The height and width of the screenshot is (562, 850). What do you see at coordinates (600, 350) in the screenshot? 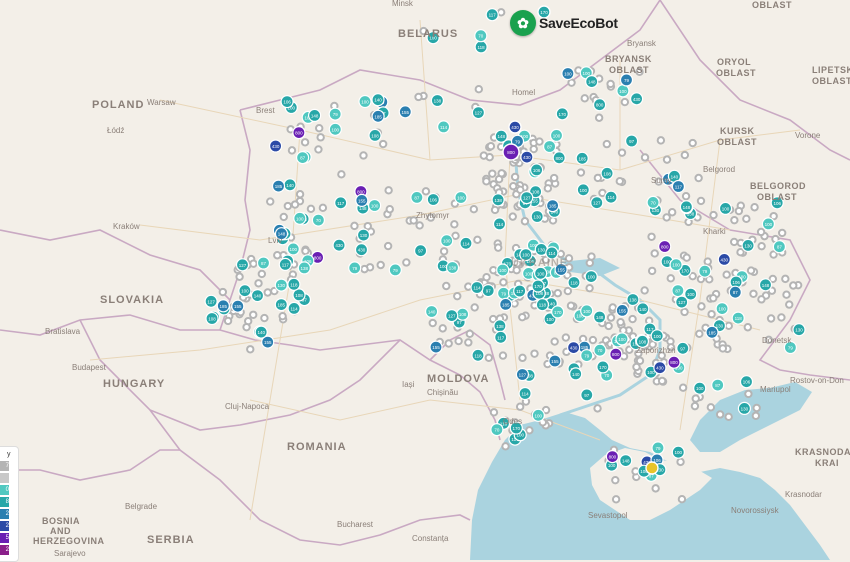
I see `aqi-sensor-marker: 70` at bounding box center [600, 350].